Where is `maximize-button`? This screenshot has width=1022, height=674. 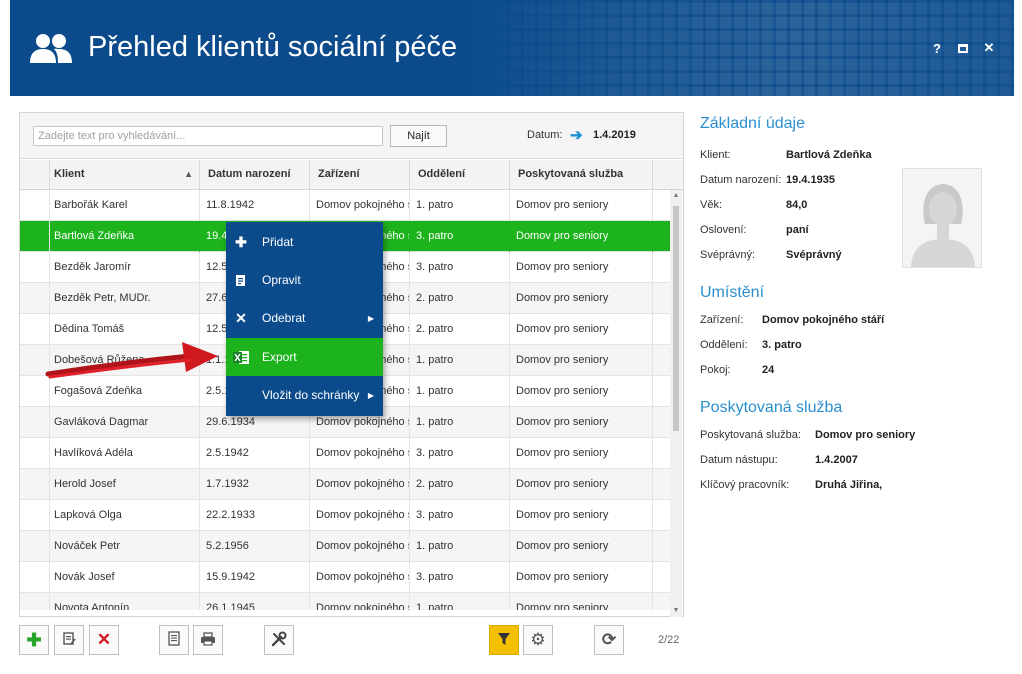
maximize-button is located at coordinates (963, 48).